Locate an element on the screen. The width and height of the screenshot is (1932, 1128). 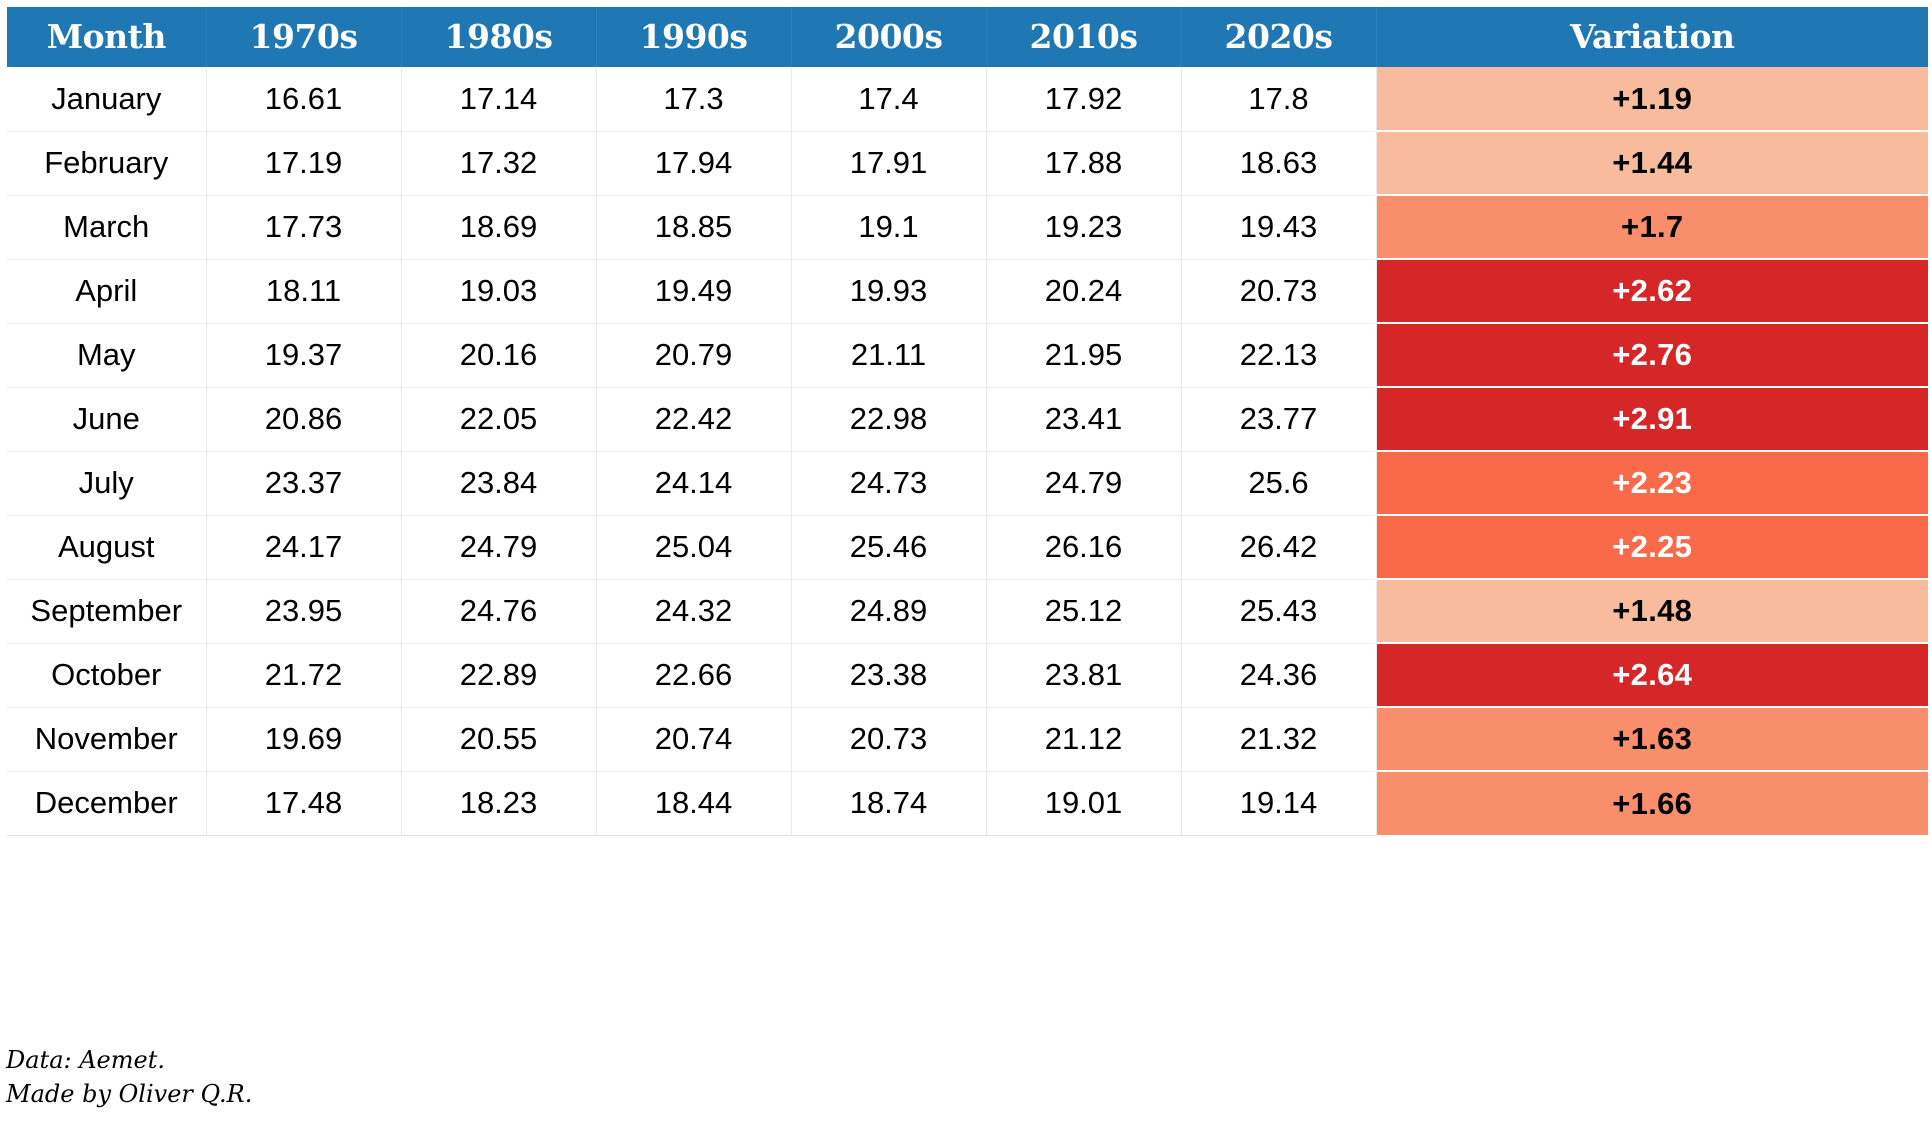
value-cell: 23.41 is located at coordinates (1084, 419).